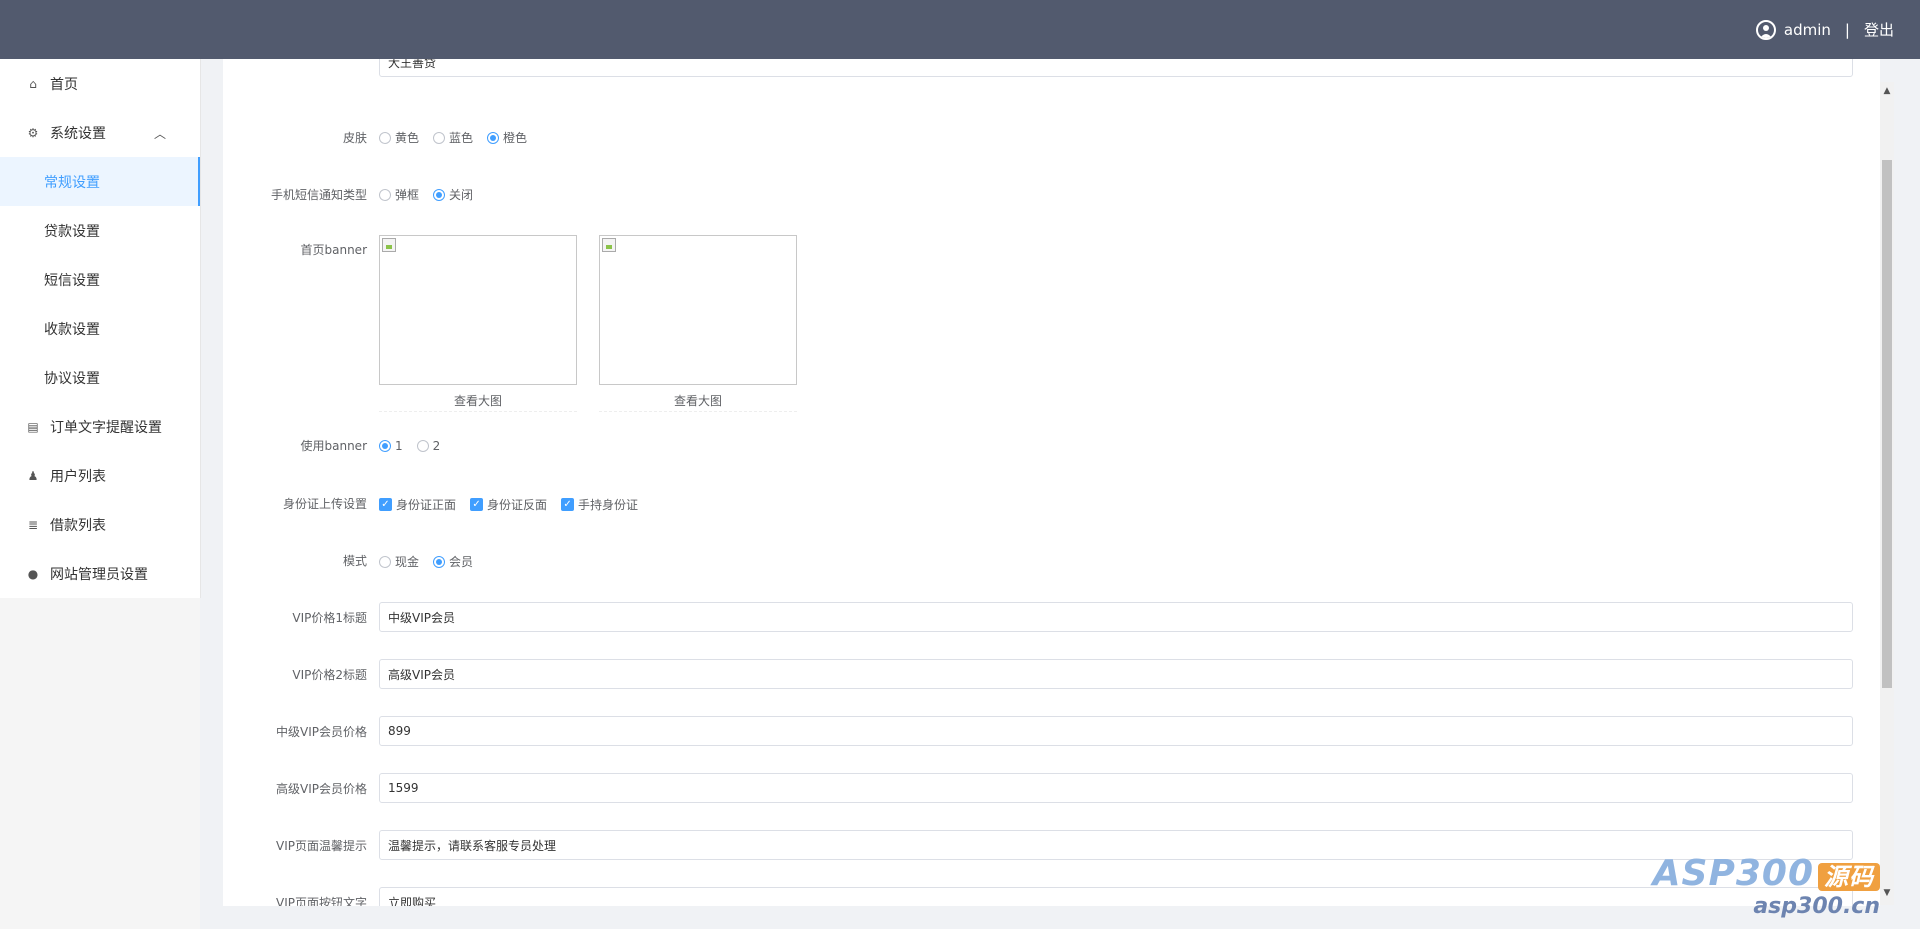  What do you see at coordinates (334, 250) in the screenshot?
I see `banner-label: 首页banner` at bounding box center [334, 250].